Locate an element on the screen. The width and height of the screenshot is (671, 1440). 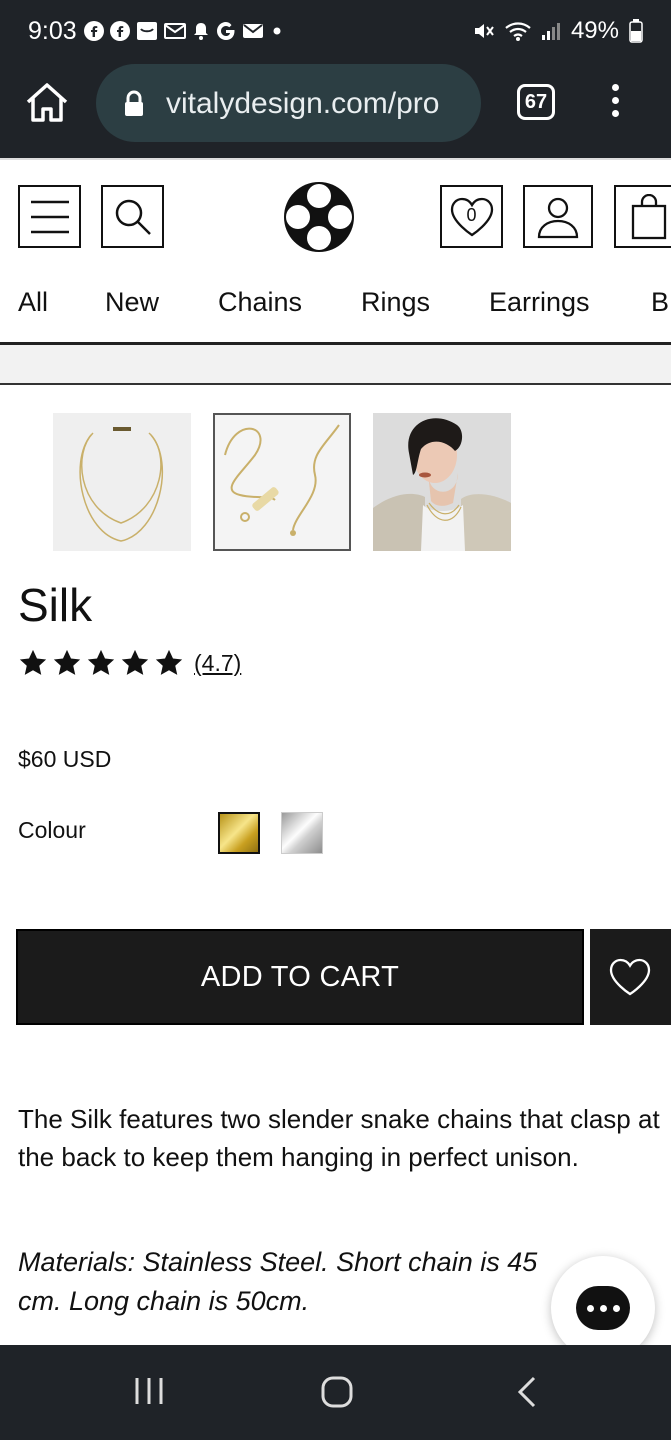
battery-percent: 49% is located at coordinates (594, 30).